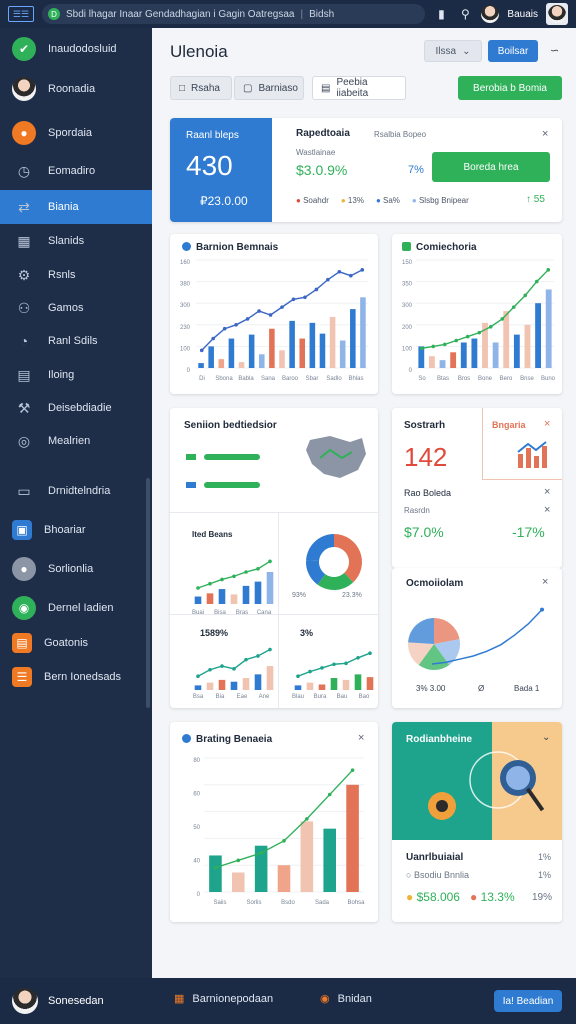 The height and width of the screenshot is (1024, 576). Describe the element at coordinates (191, 457) in the screenshot. I see `progress-marker-green` at that location.